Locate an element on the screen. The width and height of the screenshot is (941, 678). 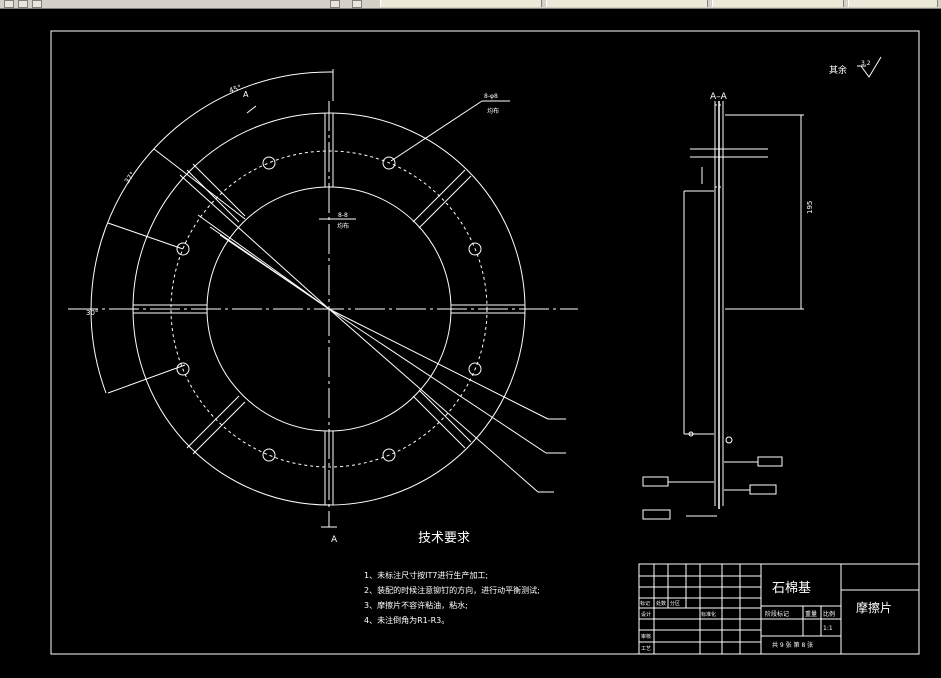
slot-callout: 8-8 is located at coordinates (343, 215).